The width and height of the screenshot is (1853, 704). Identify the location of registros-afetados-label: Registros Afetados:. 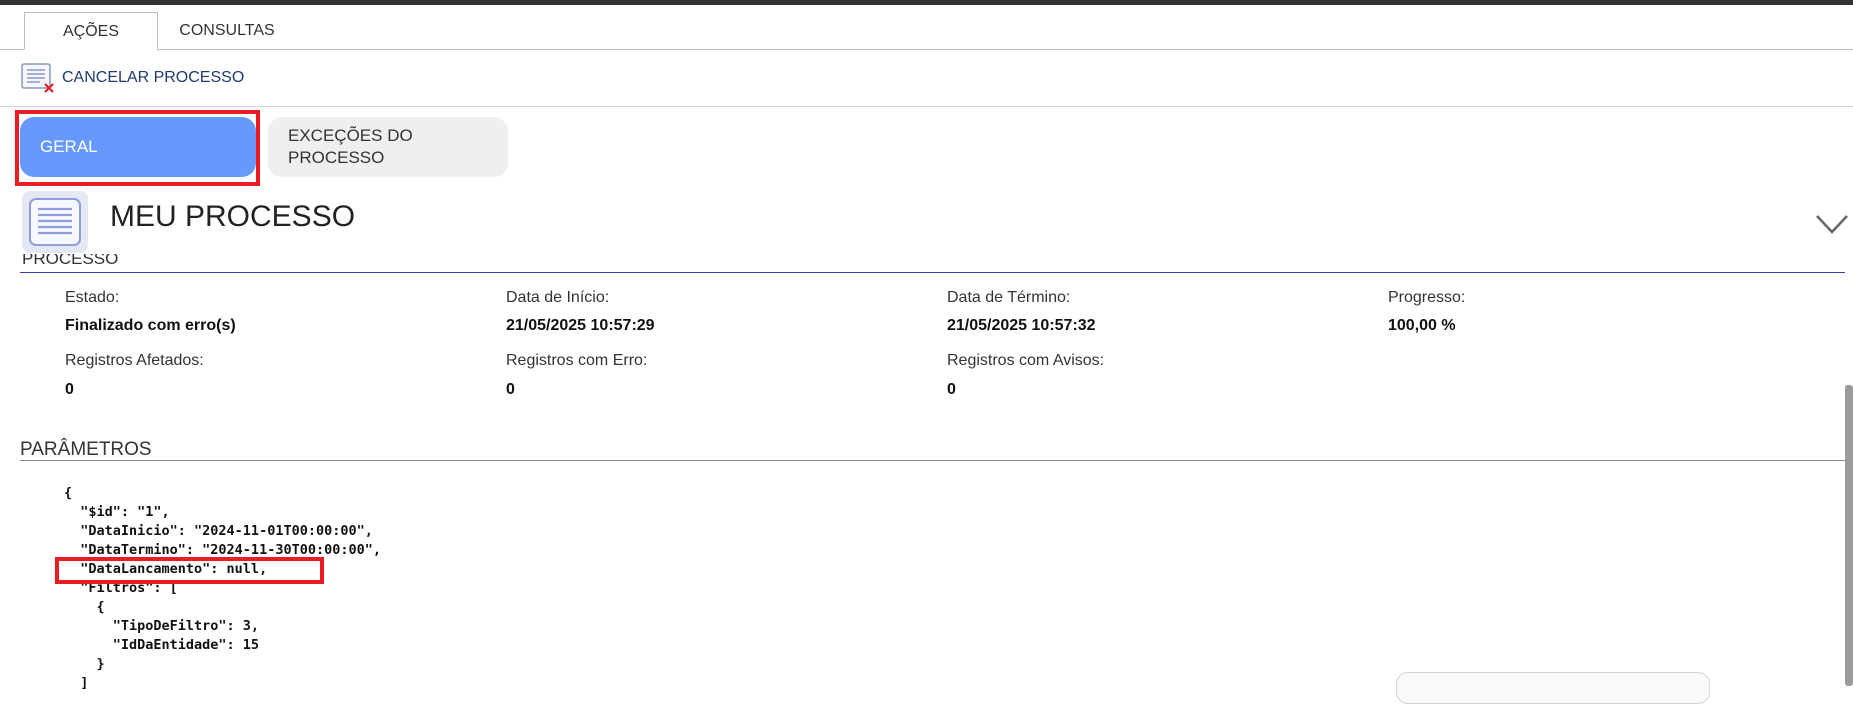
(134, 360).